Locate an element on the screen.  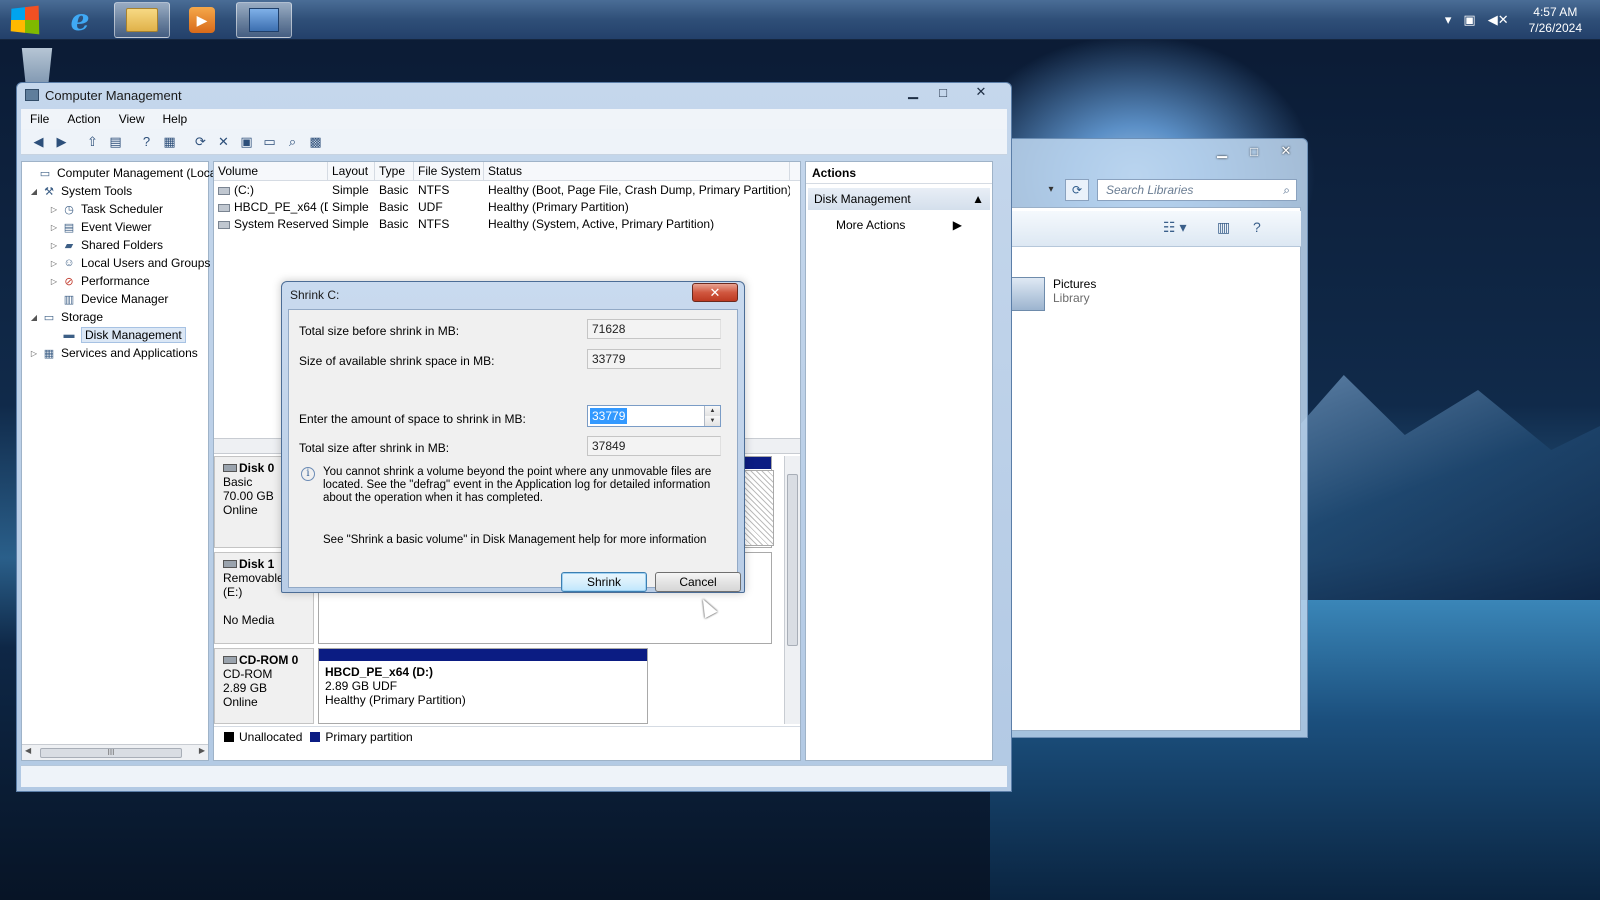
column-layout: Layout is located at coordinates (351, 171).